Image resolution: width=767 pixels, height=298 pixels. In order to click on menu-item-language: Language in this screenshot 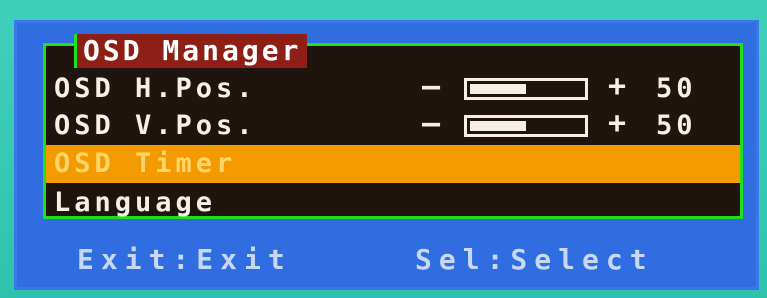, I will do `click(393, 203)`.